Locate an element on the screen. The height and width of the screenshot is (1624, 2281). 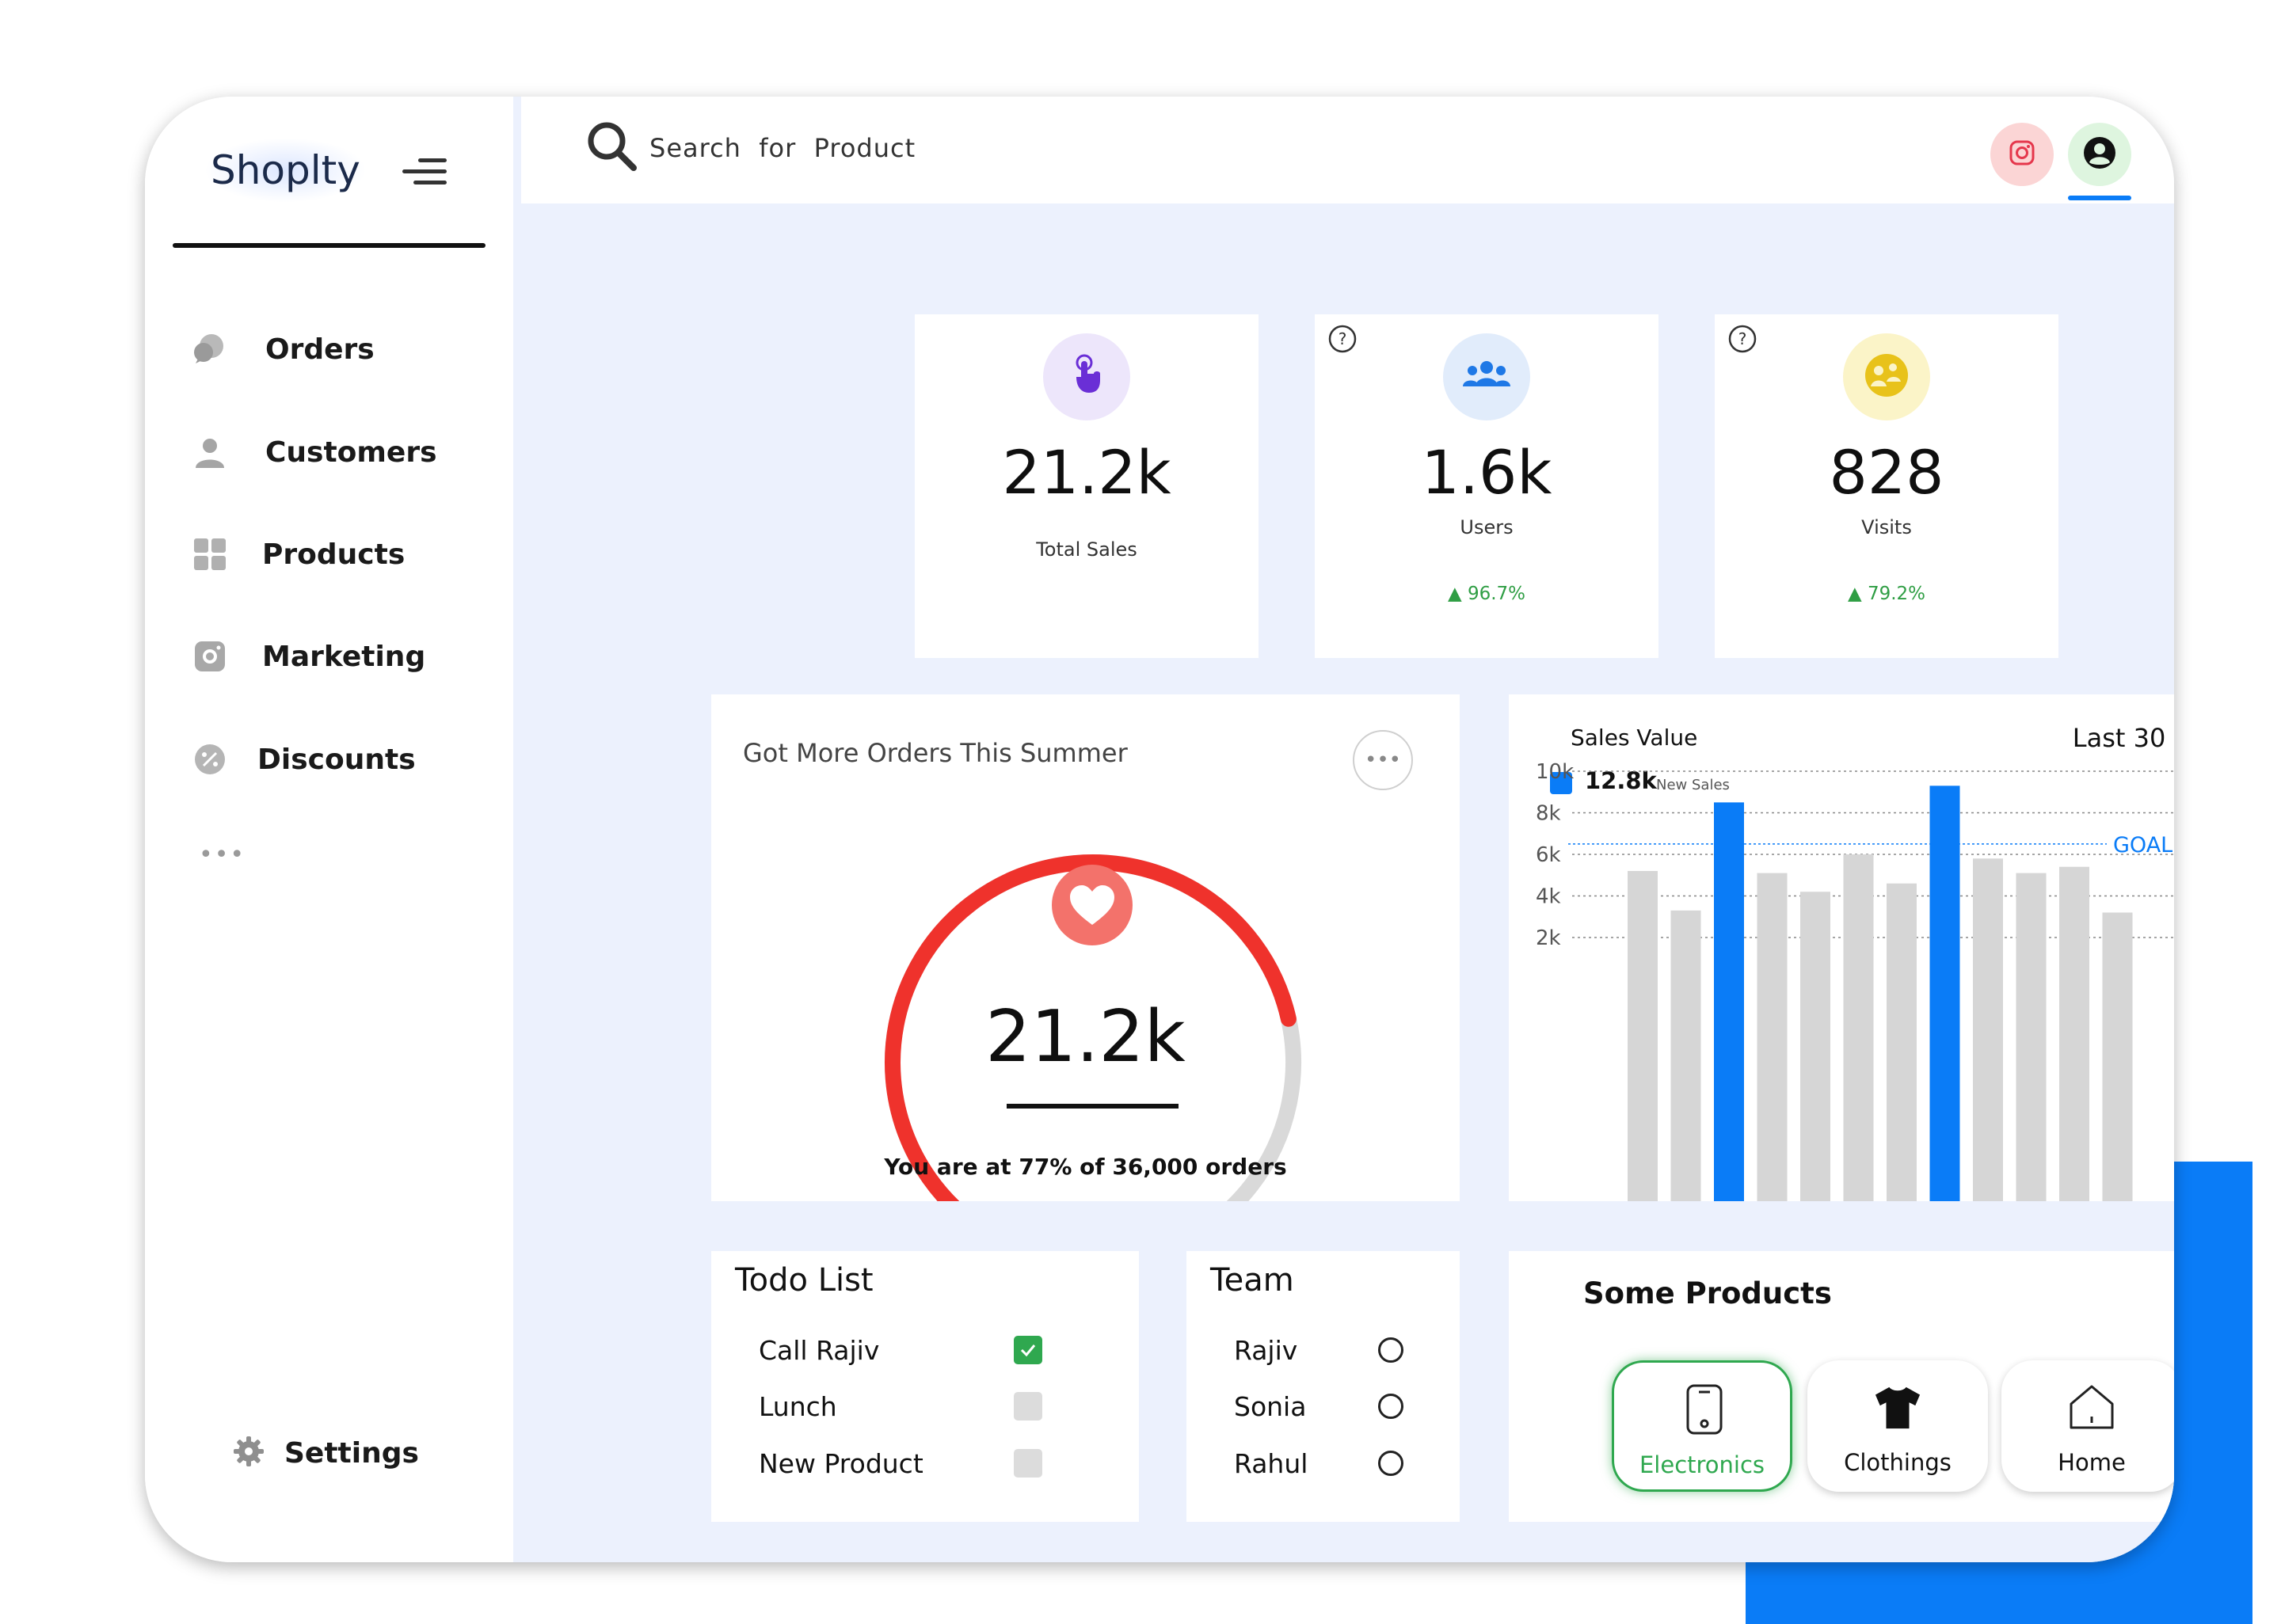
instagram-icon is located at coordinates (2022, 154).